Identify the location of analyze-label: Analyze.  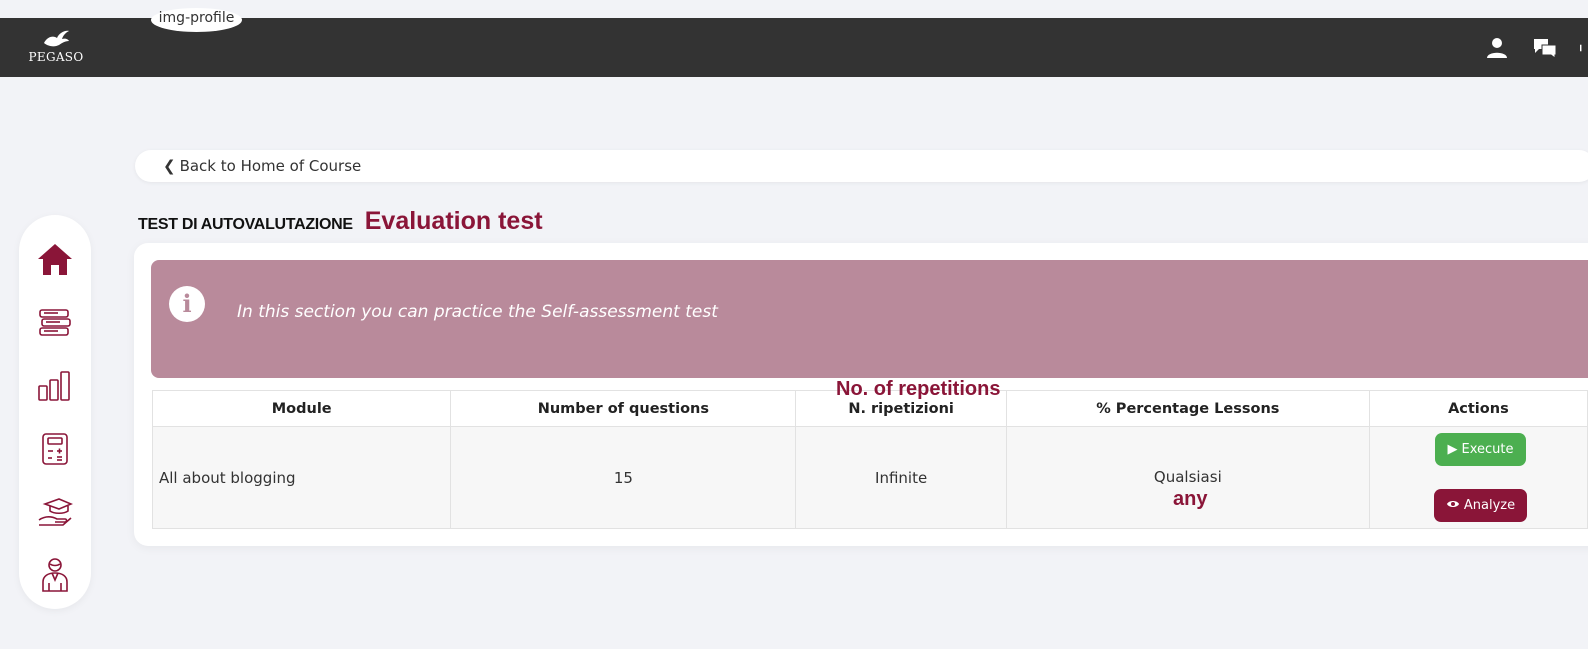
(1489, 505).